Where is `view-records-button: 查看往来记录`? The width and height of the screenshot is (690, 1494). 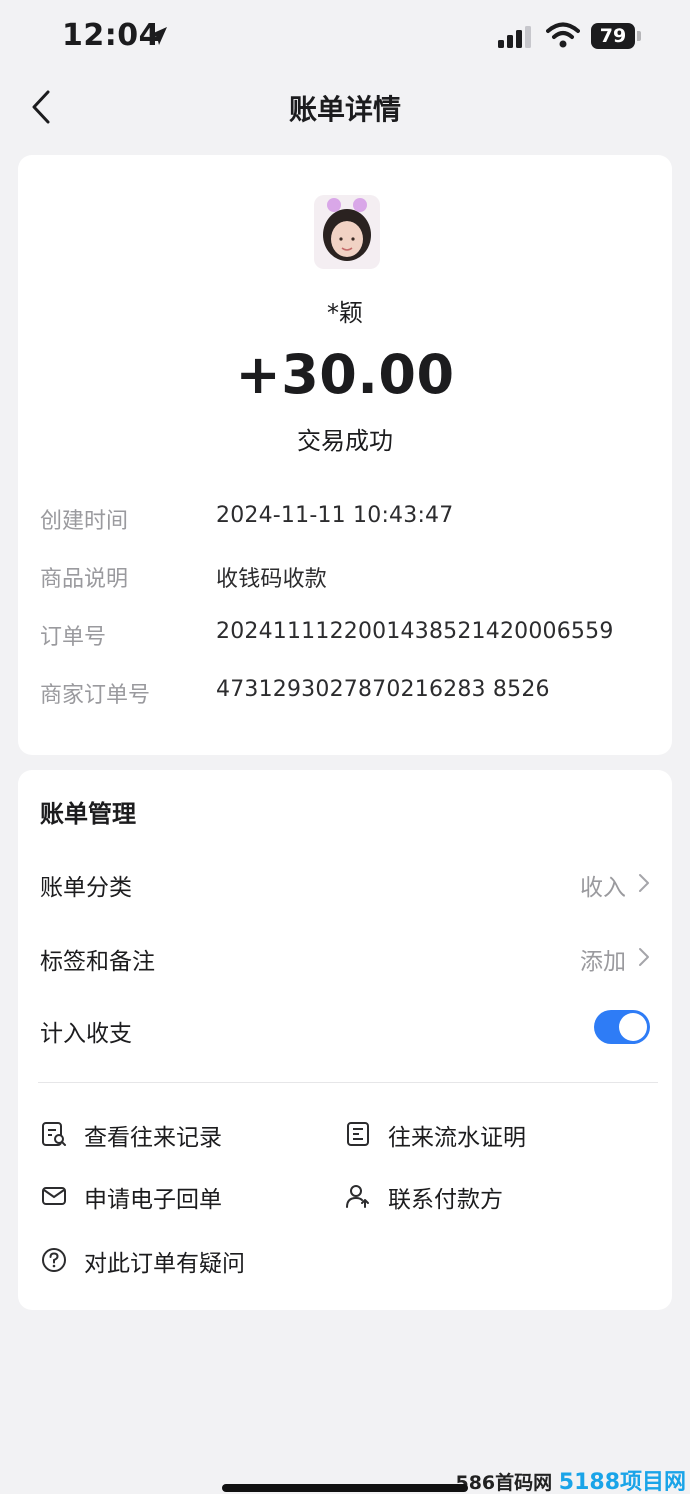
view-records-button: 查看往来记录 is located at coordinates (170, 1136).